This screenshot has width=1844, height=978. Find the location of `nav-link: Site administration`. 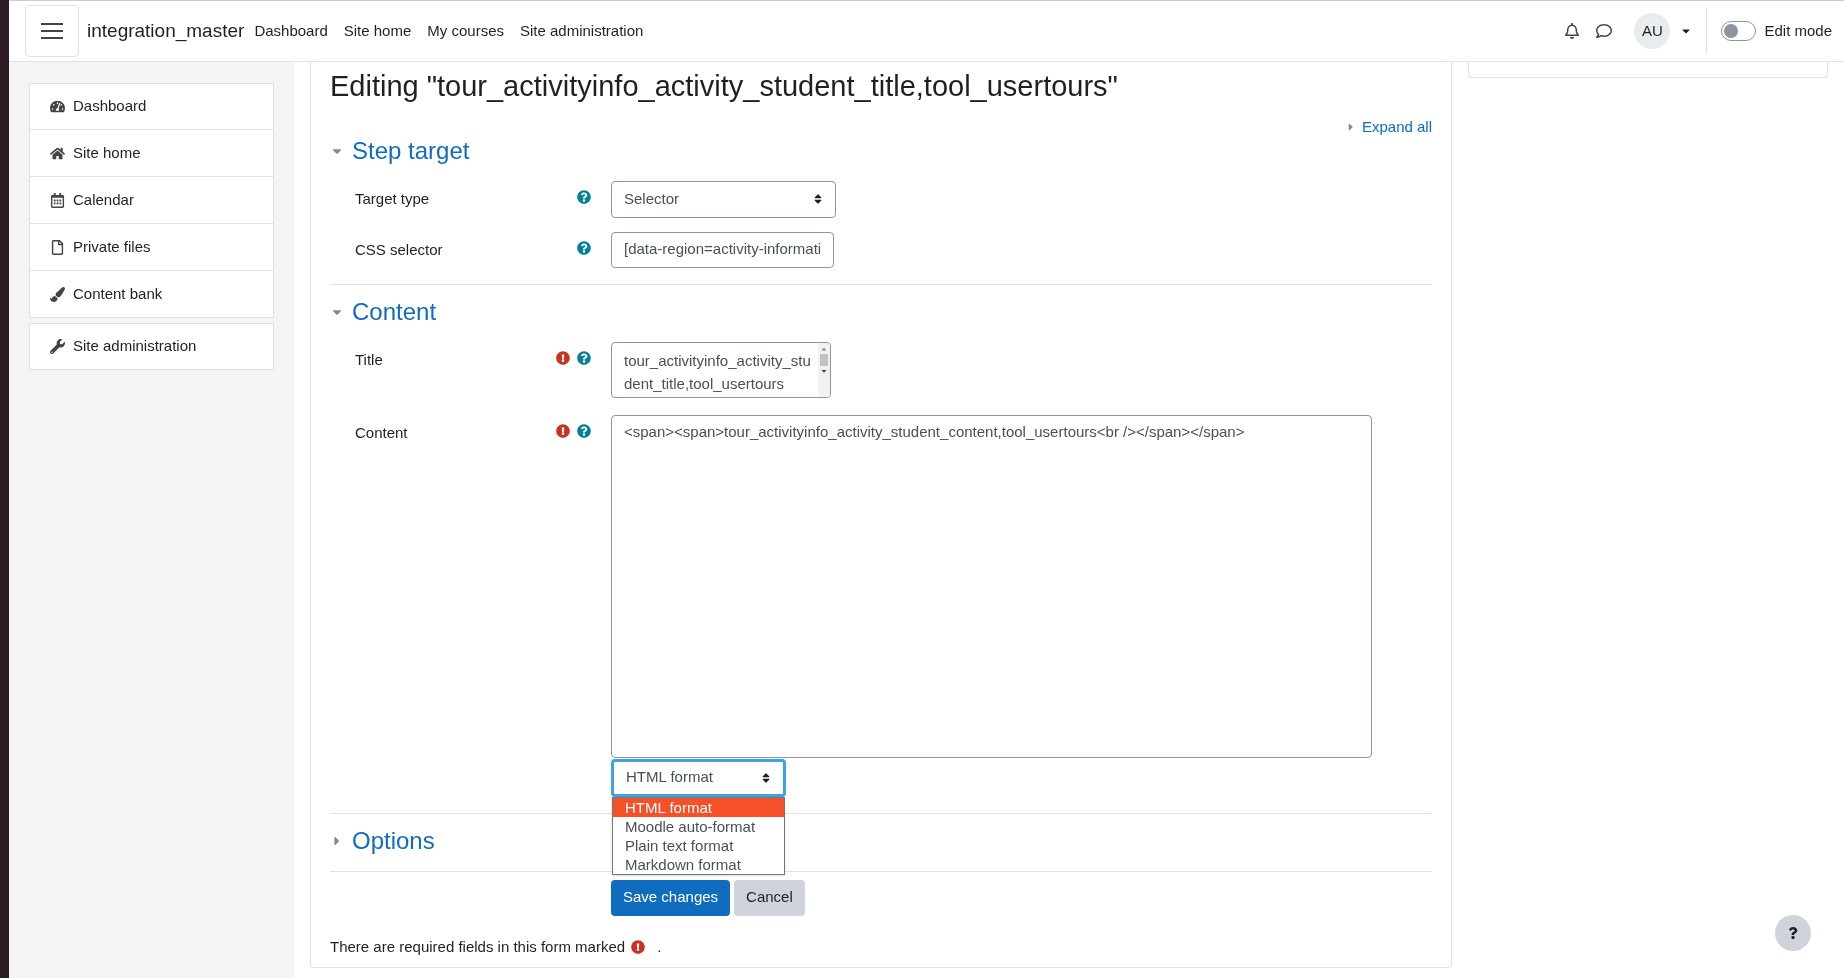

nav-link: Site administration is located at coordinates (582, 31).